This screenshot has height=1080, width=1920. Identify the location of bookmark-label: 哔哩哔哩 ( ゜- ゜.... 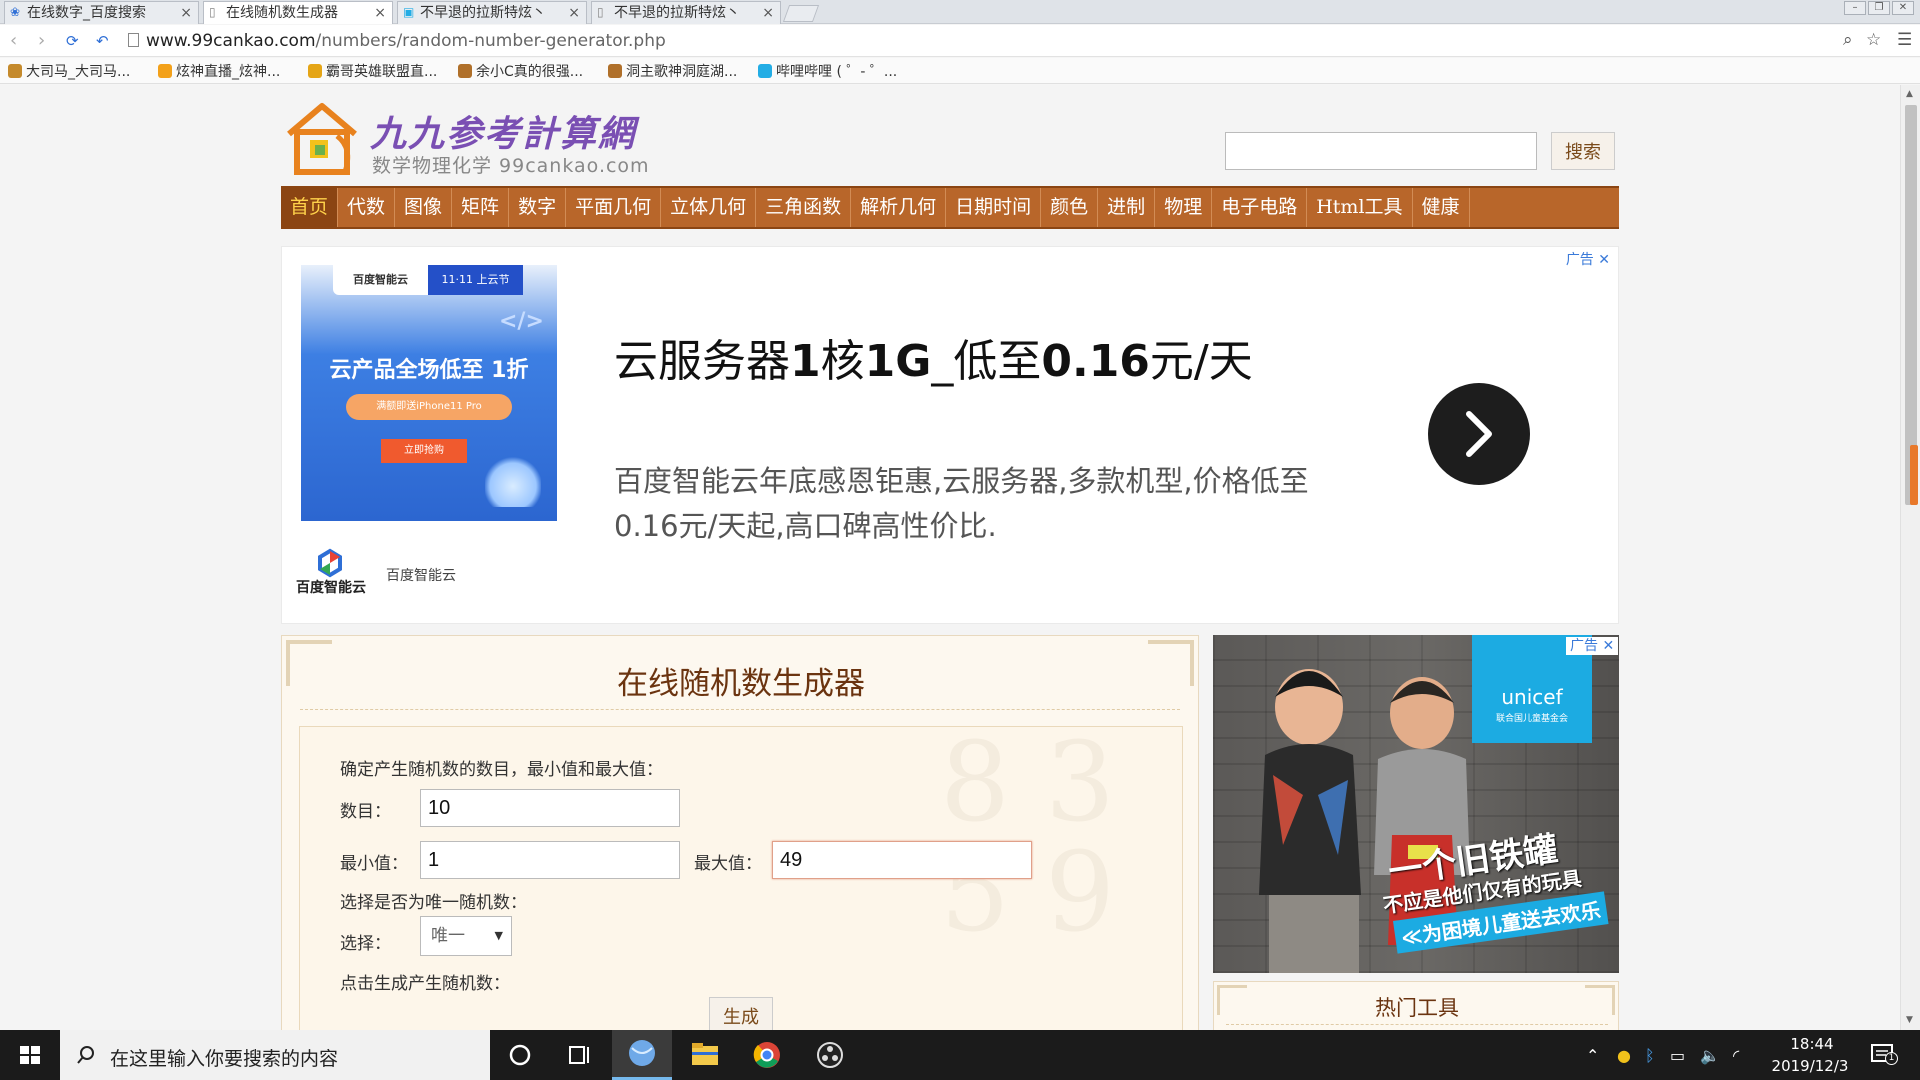
(837, 72).